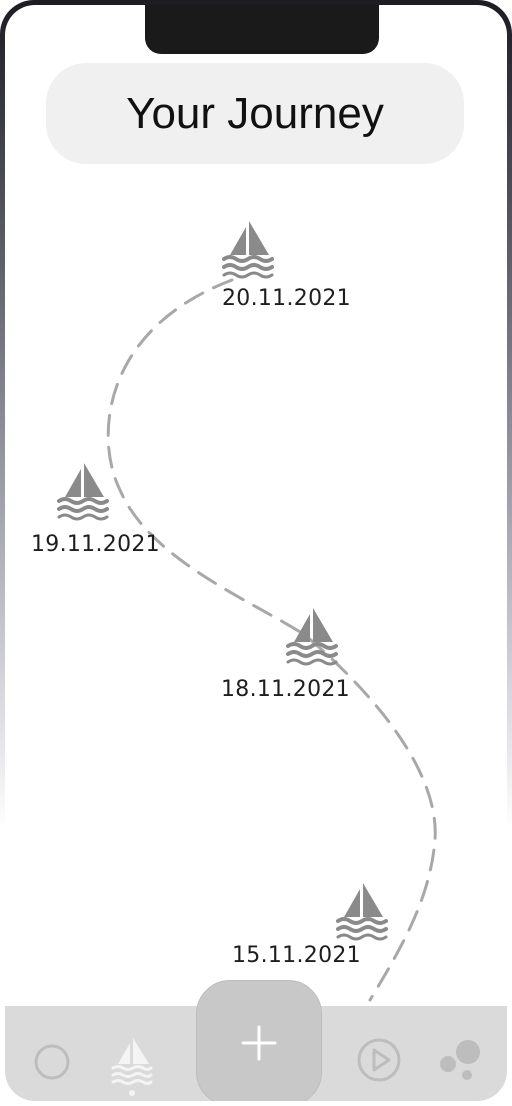 This screenshot has height=1106, width=512. I want to click on tab-home, so click(52, 1062).